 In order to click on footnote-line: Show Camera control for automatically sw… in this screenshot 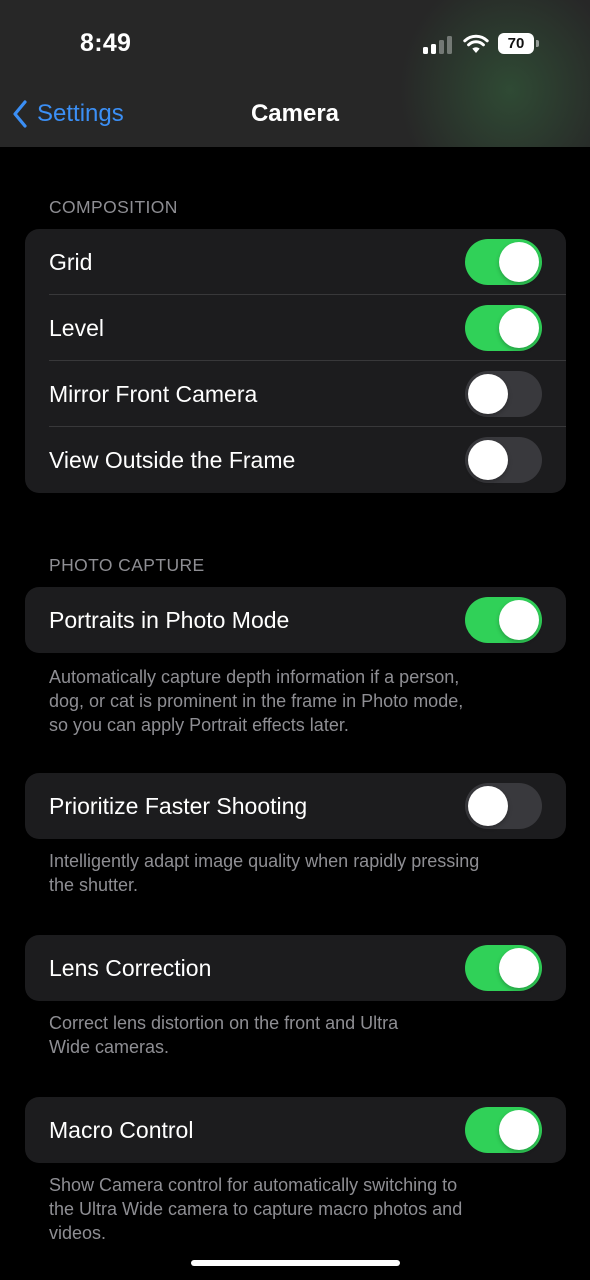, I will do `click(253, 1185)`.